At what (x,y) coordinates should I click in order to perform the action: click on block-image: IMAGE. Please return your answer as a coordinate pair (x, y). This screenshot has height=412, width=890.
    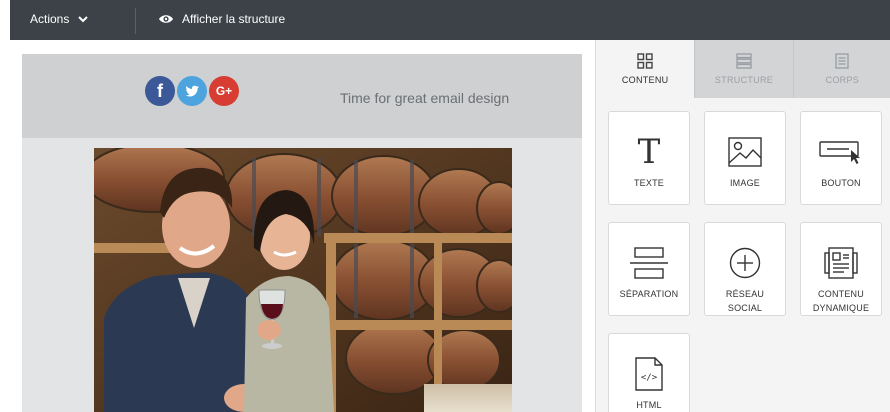
    Looking at the image, I should click on (745, 158).